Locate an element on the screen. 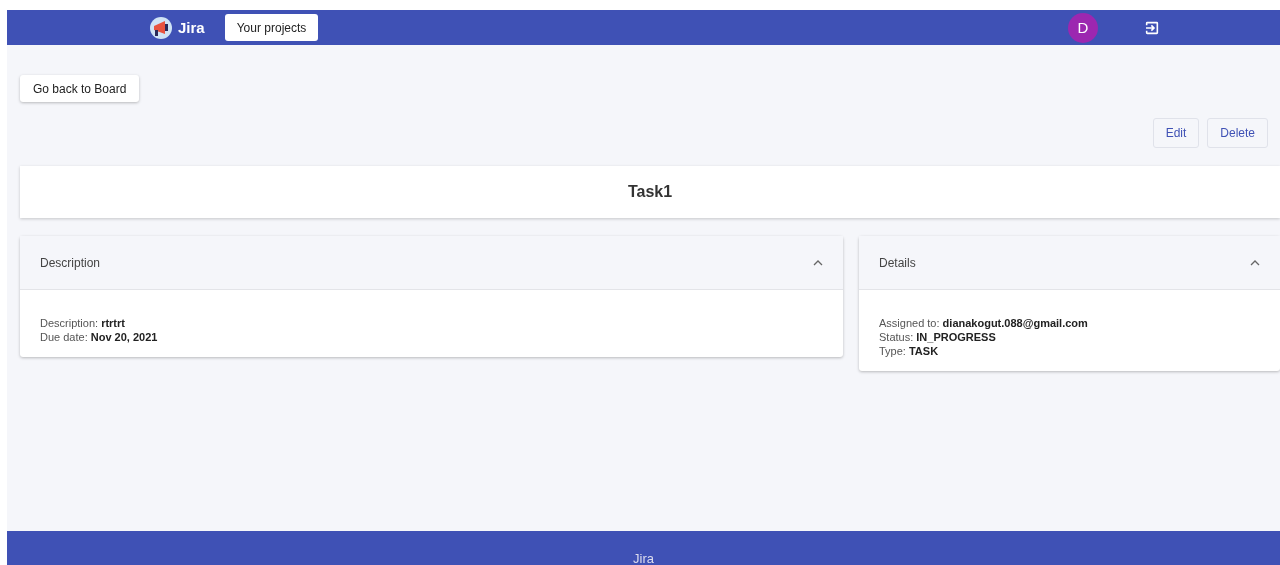 This screenshot has height=565, width=1280. footer-text: Jira is located at coordinates (643, 558).